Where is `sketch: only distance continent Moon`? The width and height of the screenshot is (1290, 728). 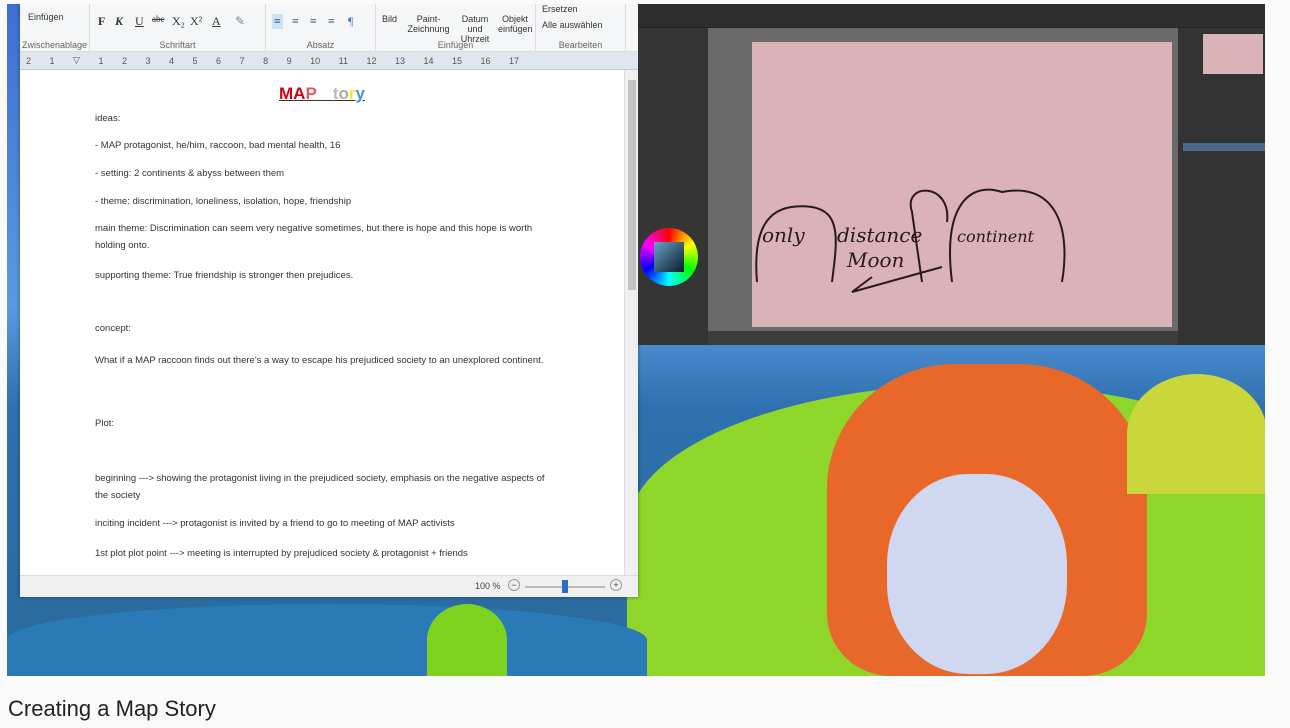
sketch: only distance continent Moon is located at coordinates (910, 240).